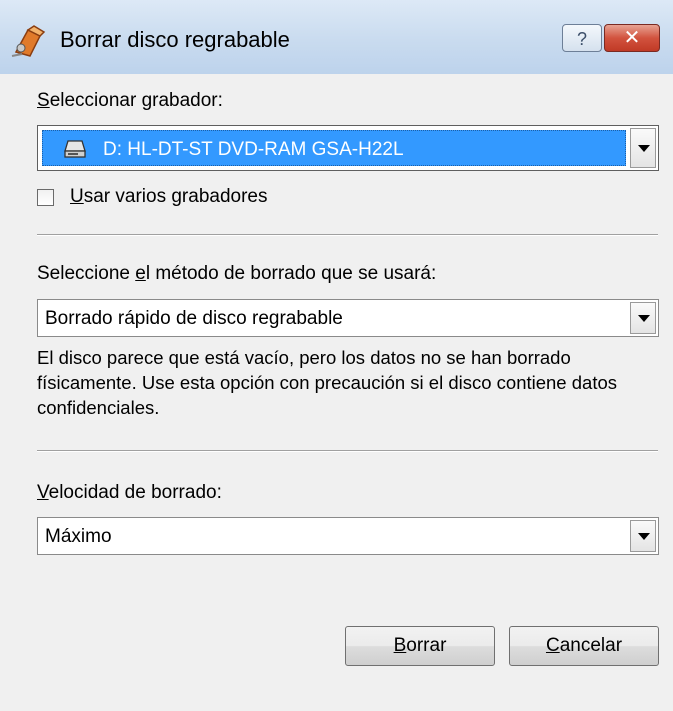  What do you see at coordinates (78, 536) in the screenshot?
I see `speed-selected-value: Máximo` at bounding box center [78, 536].